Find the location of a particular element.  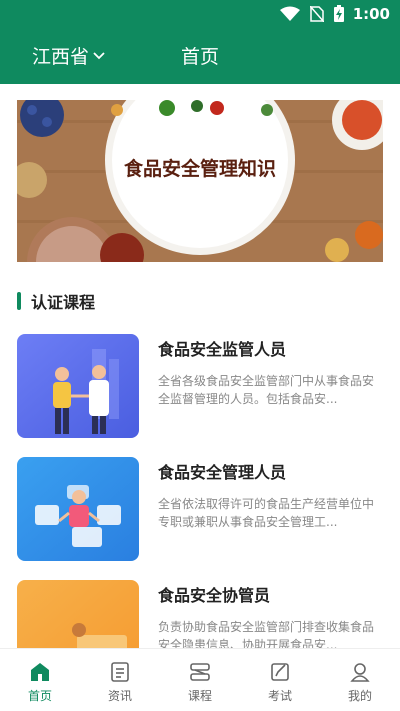

course-title: 食品安全协管员 is located at coordinates (214, 595).